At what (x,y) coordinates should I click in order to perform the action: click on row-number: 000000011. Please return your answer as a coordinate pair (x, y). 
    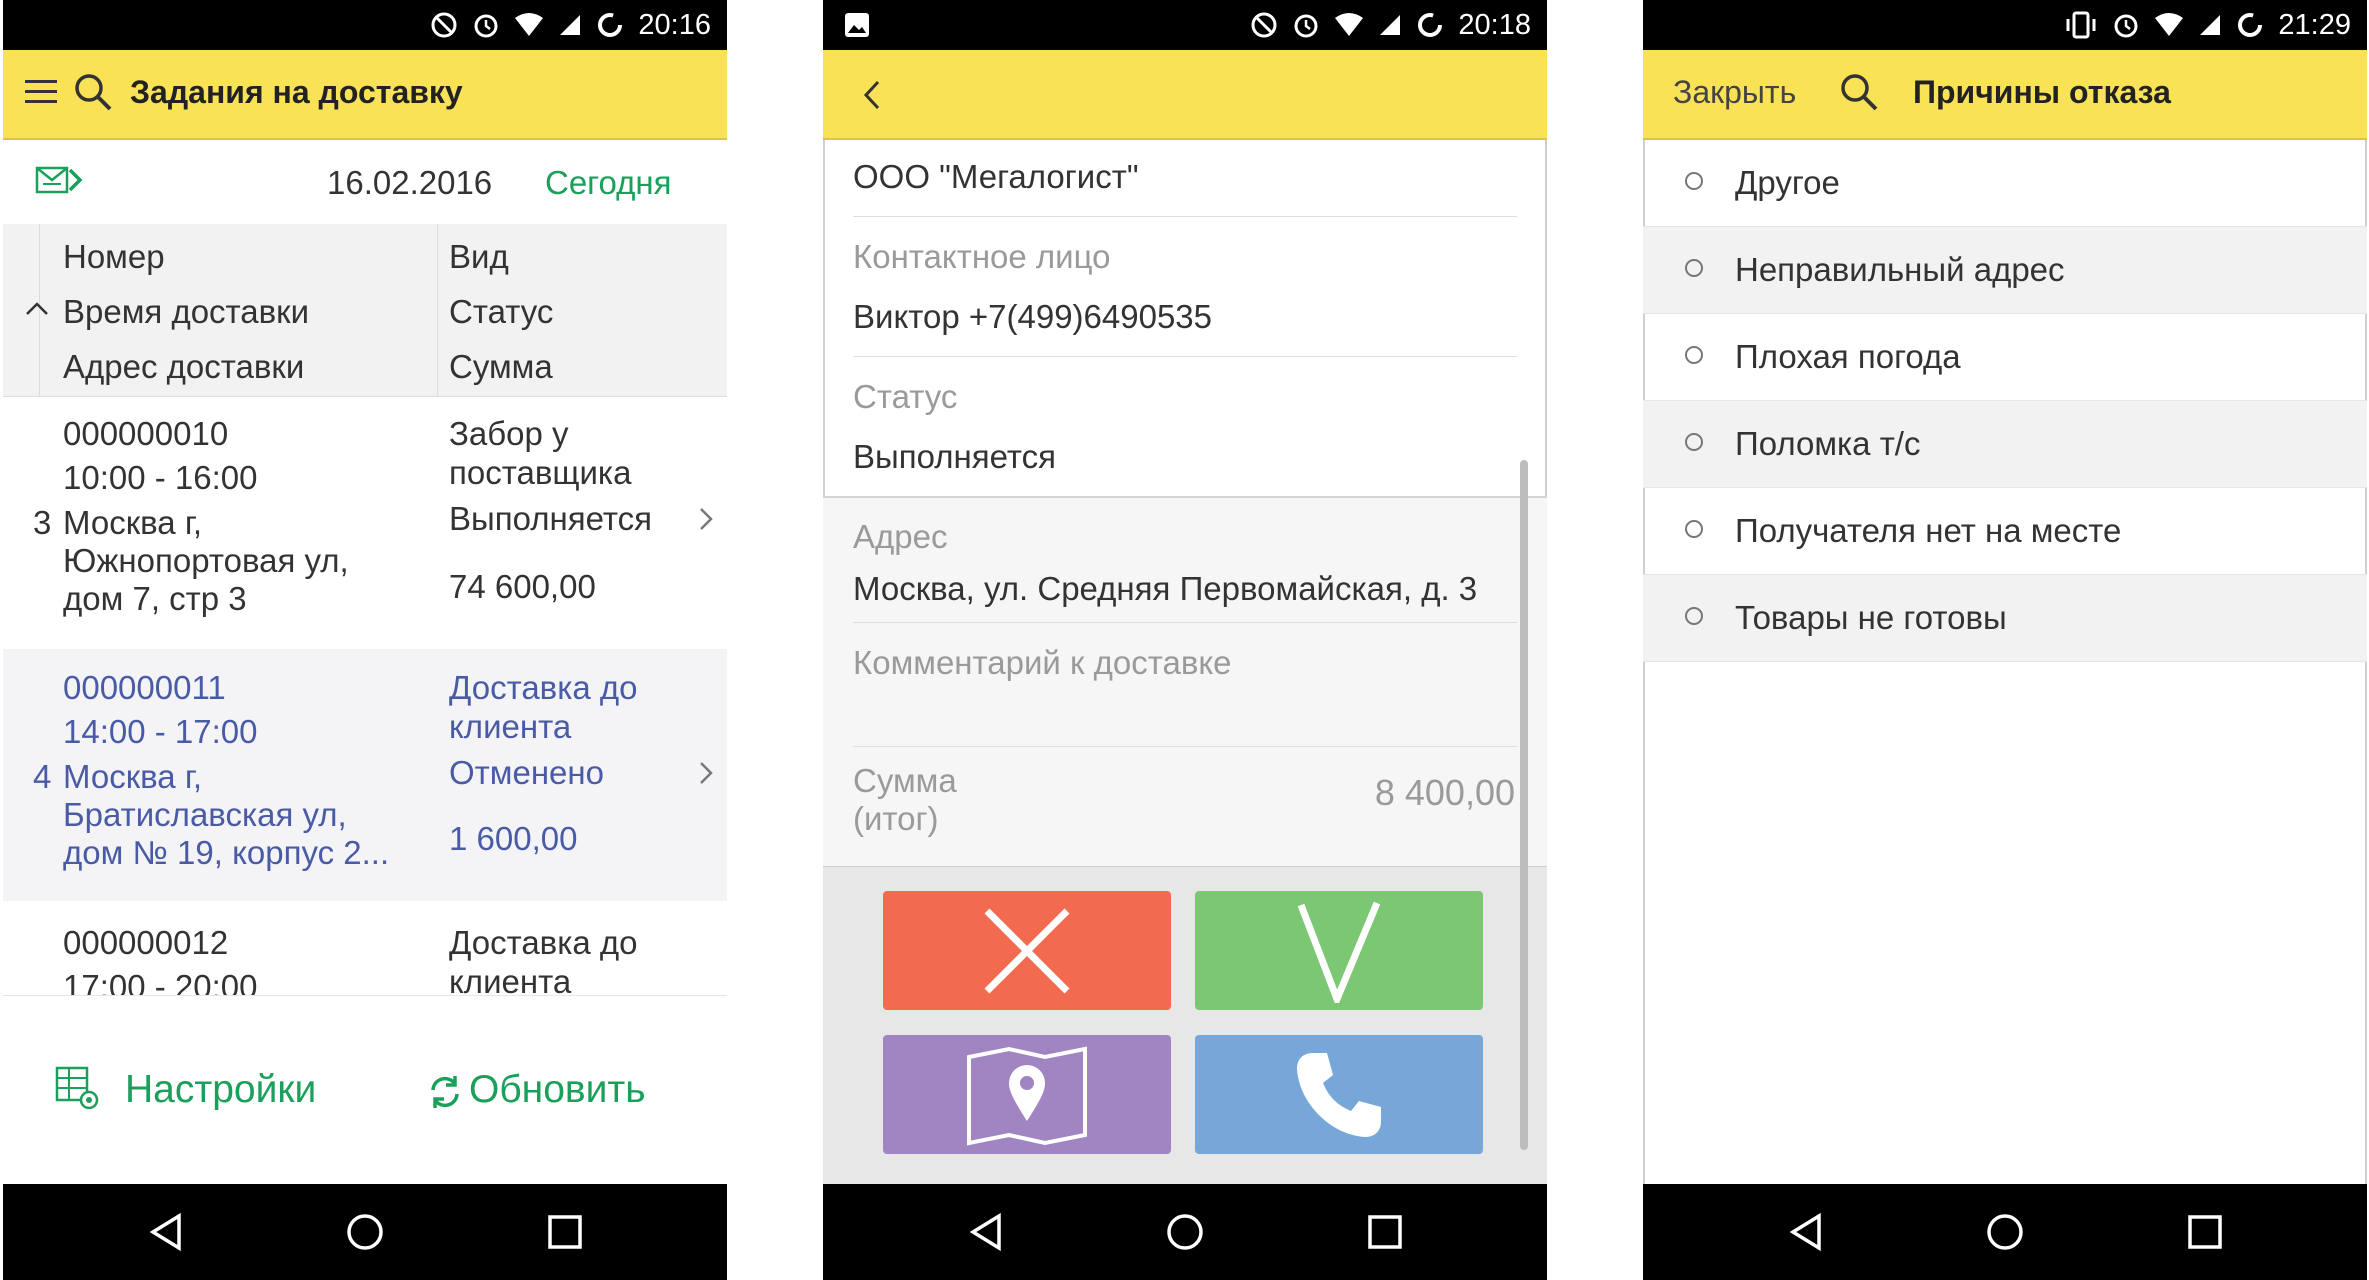
    Looking at the image, I should click on (144, 687).